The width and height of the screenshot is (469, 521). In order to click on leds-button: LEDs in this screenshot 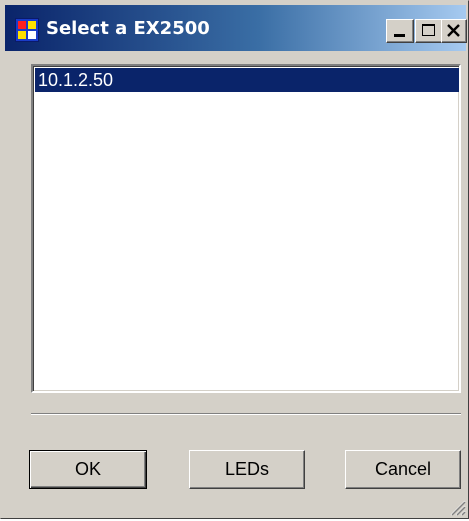, I will do `click(247, 469)`.